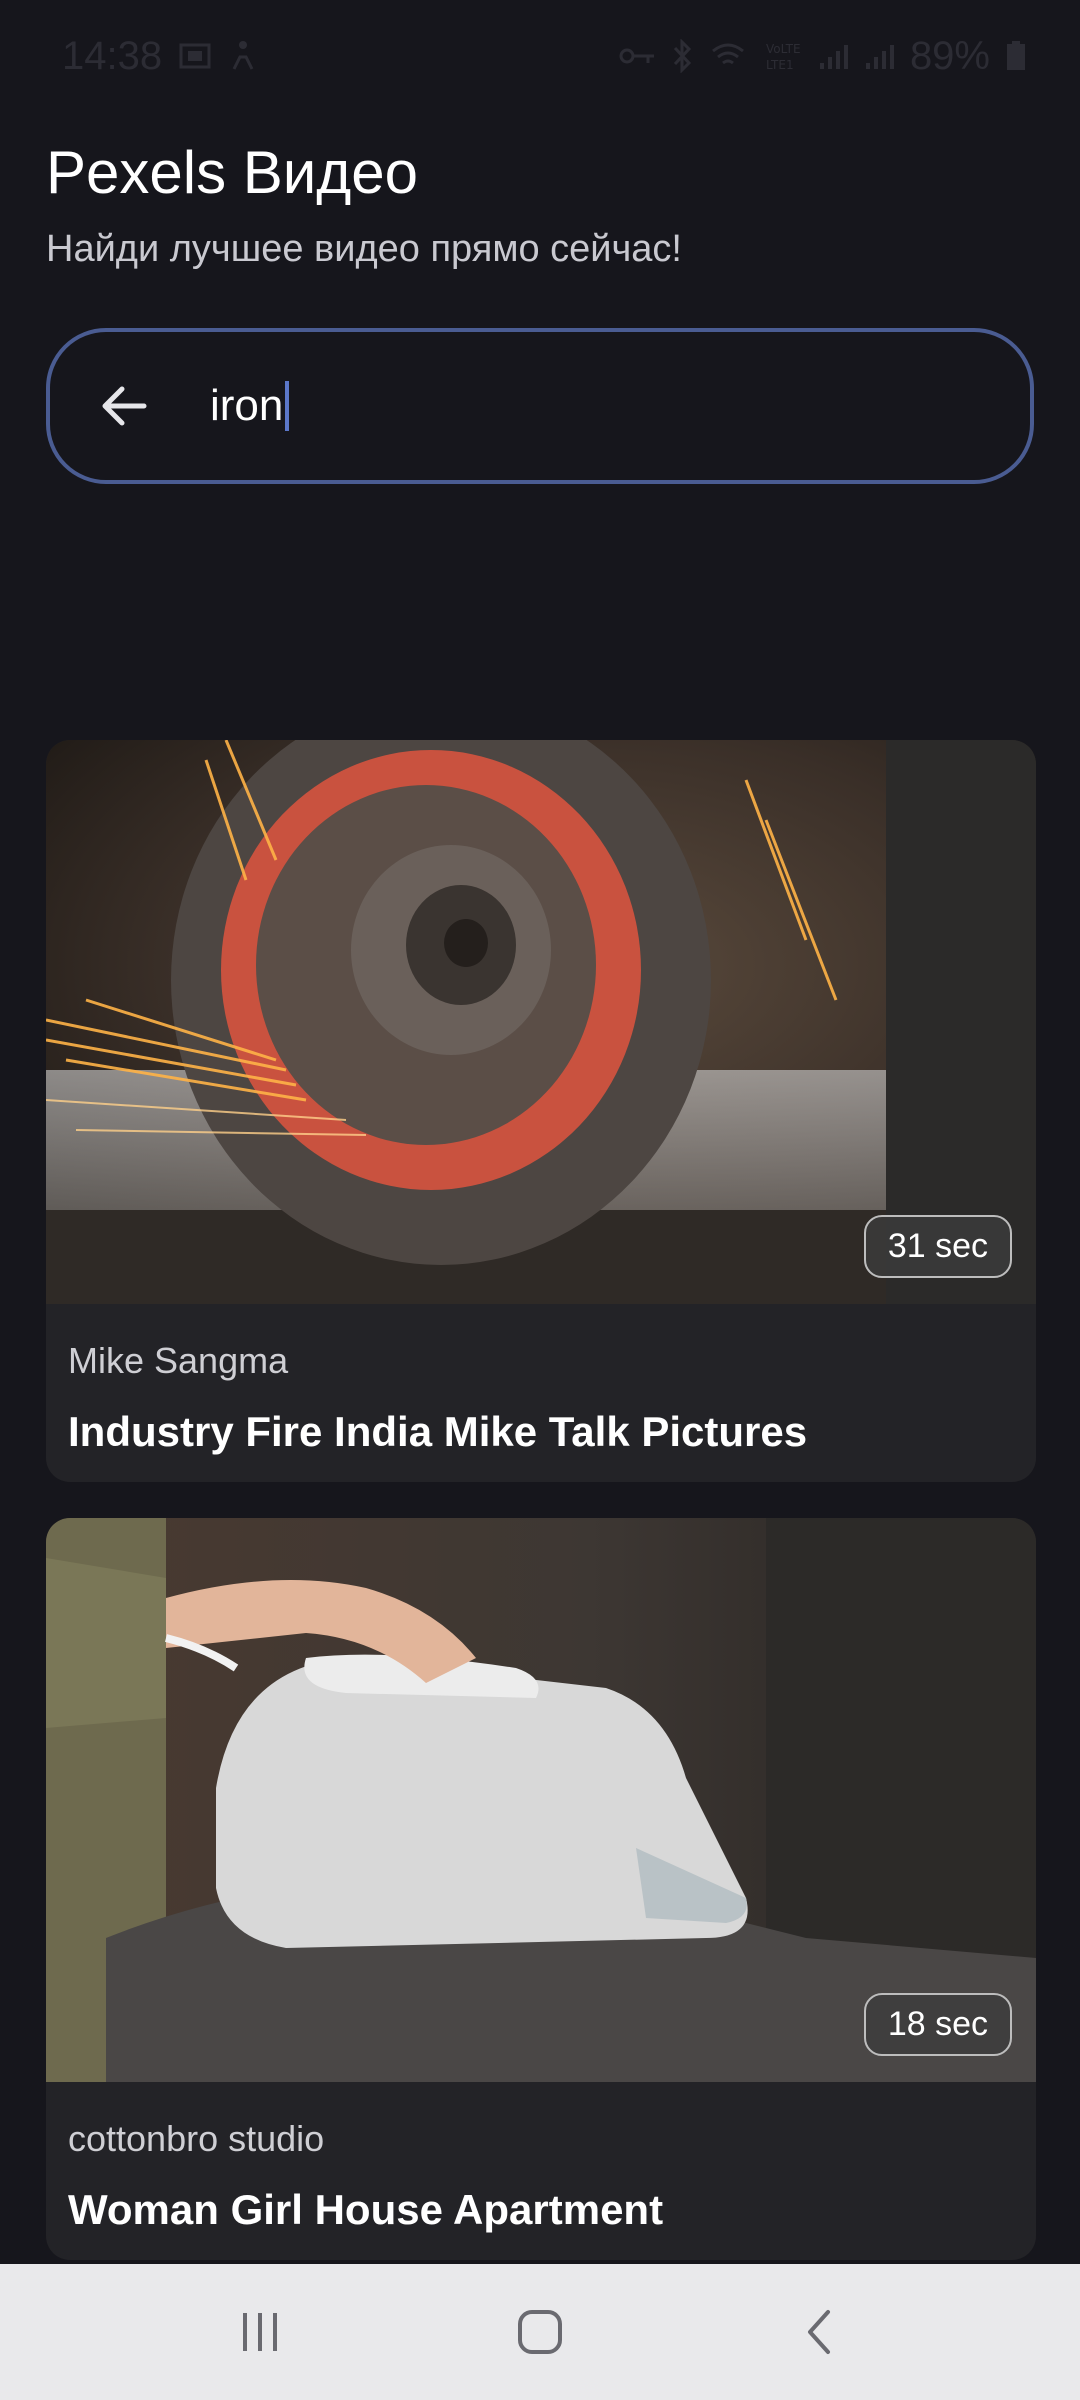 The image size is (1080, 2400). What do you see at coordinates (364, 249) in the screenshot?
I see `app-subtitle: Найди лучшее видео прямо сейчас!` at bounding box center [364, 249].